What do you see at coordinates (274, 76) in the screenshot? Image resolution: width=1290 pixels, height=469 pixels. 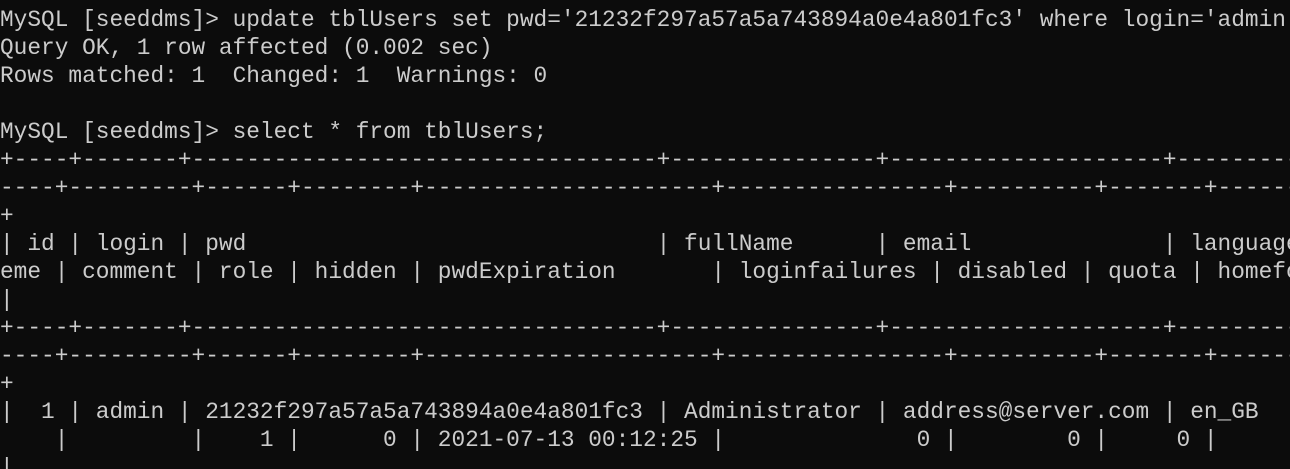 I see `rows-matched-output: Rows matched: 1 Changed: 1 Warnings: 0` at bounding box center [274, 76].